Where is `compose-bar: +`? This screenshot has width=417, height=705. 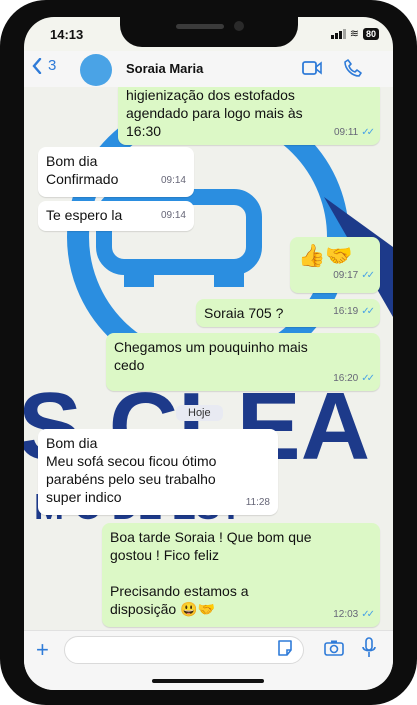
compose-bar: + is located at coordinates (208, 660).